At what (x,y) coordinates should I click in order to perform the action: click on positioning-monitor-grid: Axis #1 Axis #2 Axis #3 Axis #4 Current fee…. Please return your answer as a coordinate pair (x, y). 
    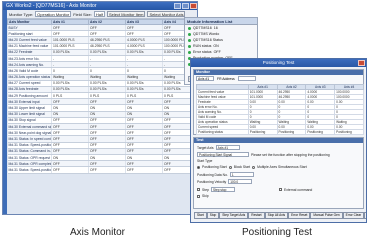
    Looking at the image, I should click on (280, 109).